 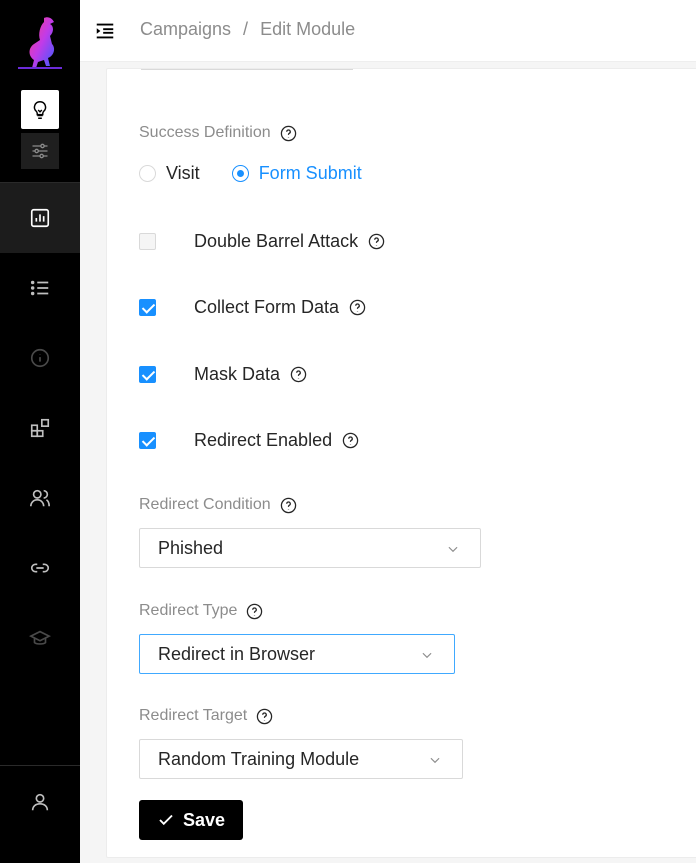 What do you see at coordinates (259, 758) in the screenshot?
I see `redirect-target-value: Random Training Module` at bounding box center [259, 758].